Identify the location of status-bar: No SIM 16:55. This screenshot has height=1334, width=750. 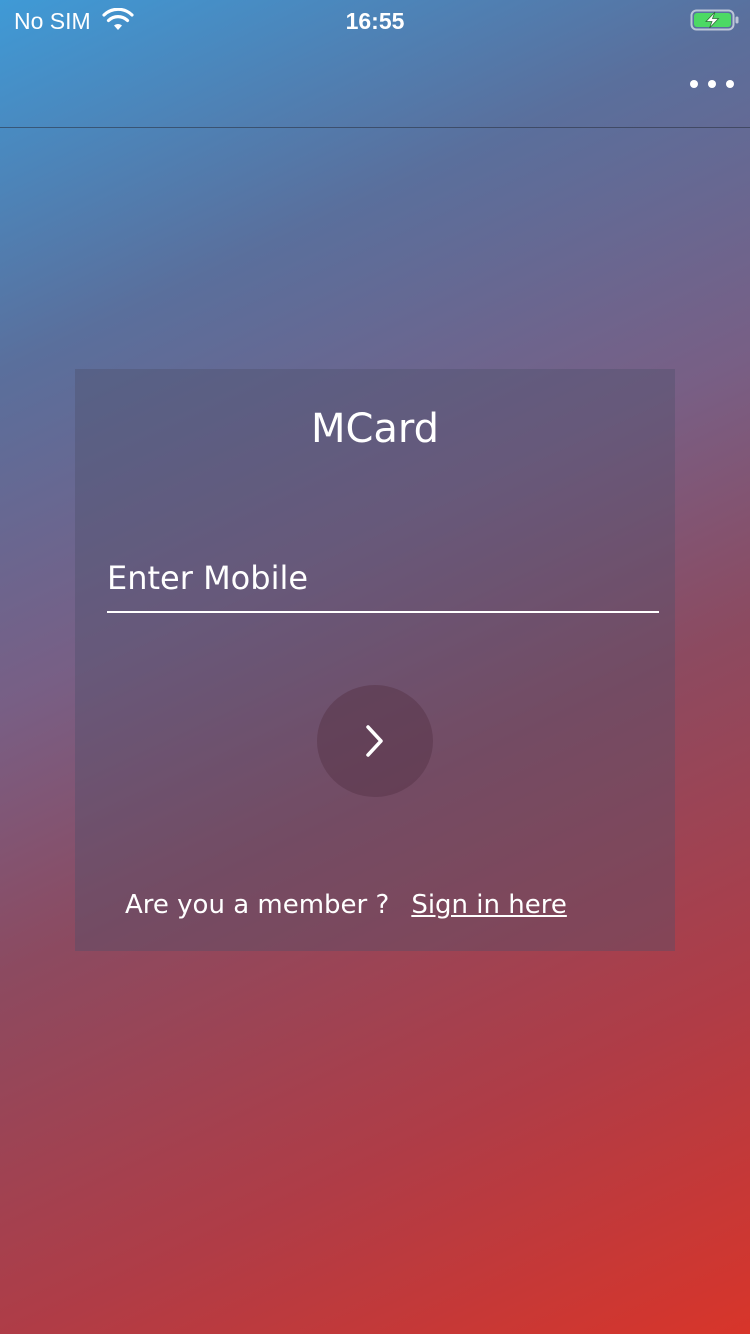
(375, 20).